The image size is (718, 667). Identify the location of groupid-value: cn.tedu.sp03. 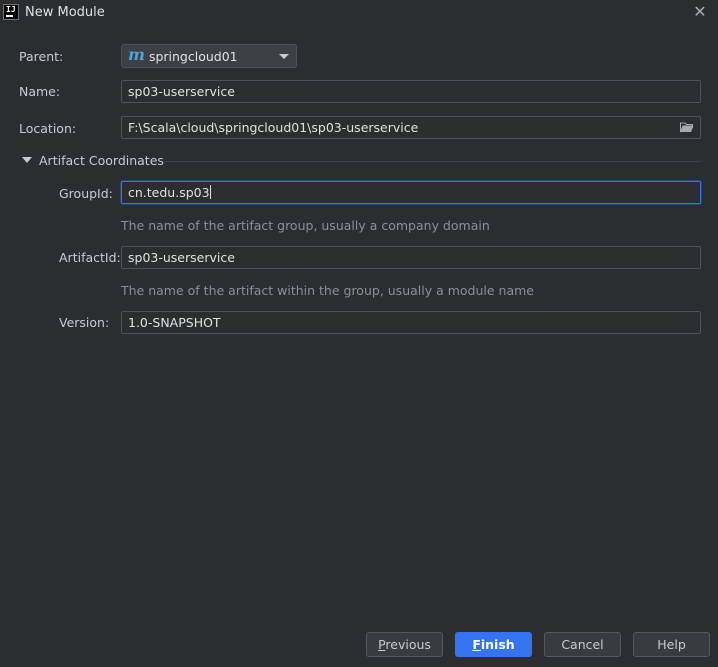
(169, 192).